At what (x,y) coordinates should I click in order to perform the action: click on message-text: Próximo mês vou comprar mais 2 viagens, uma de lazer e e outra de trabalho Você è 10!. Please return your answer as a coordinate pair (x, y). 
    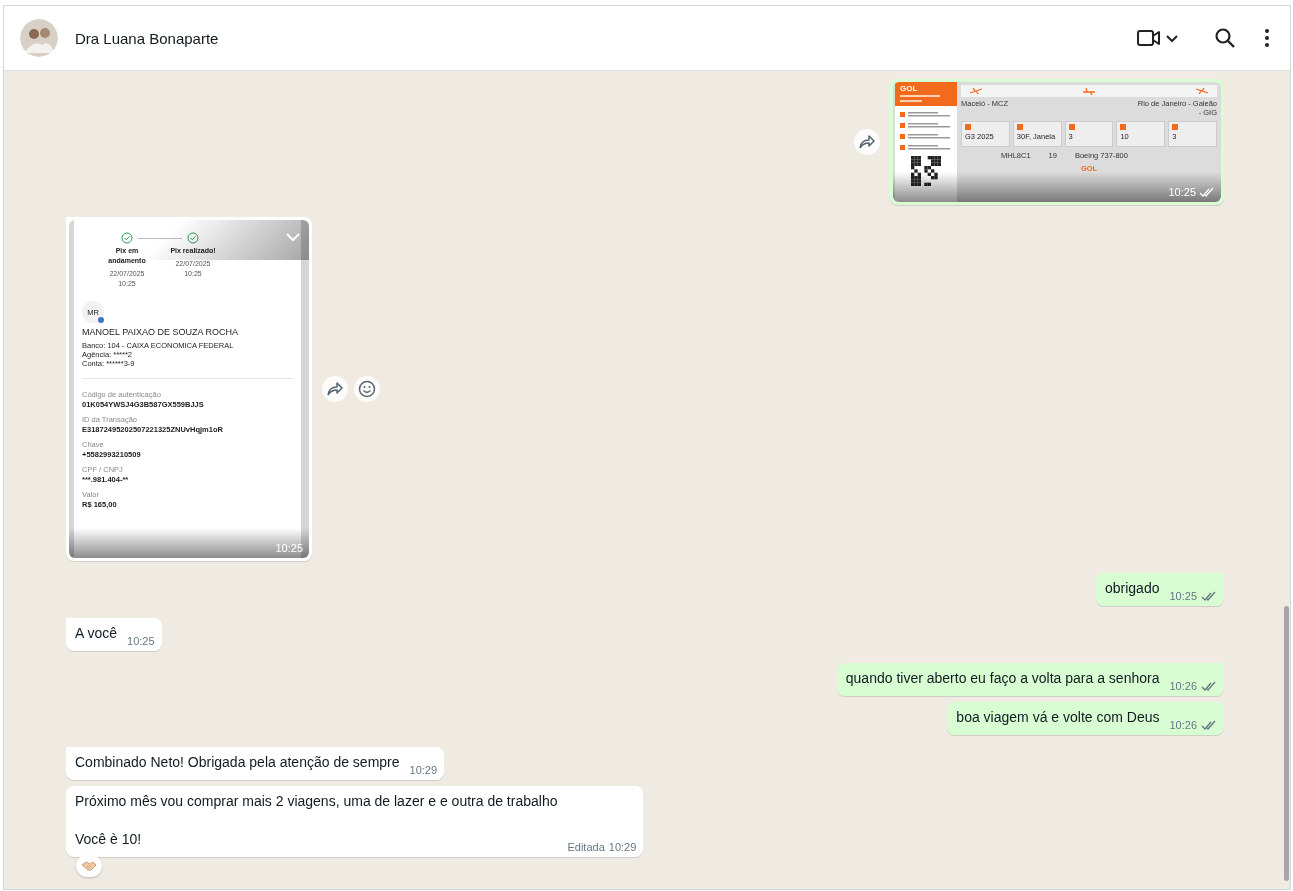
    Looking at the image, I should click on (316, 820).